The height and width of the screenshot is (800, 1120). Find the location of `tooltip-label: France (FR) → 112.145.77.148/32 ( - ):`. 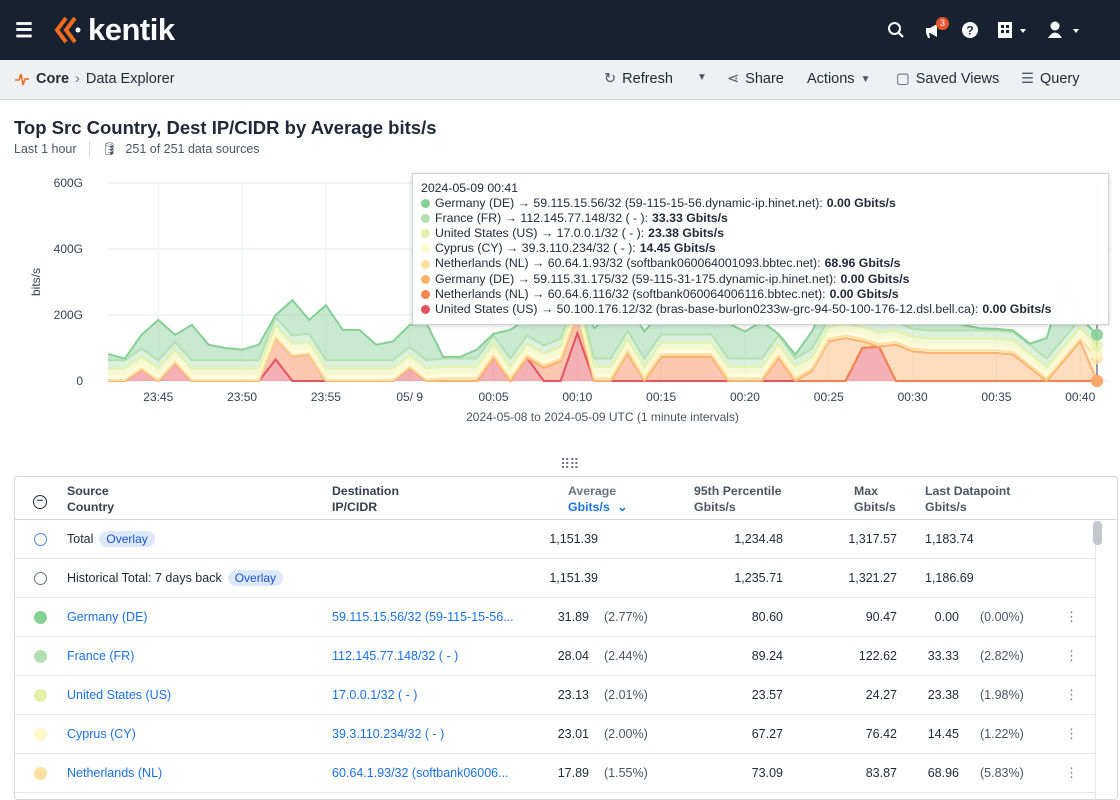

tooltip-label: France (FR) → 112.145.77.148/32 ( - ): is located at coordinates (542, 218).